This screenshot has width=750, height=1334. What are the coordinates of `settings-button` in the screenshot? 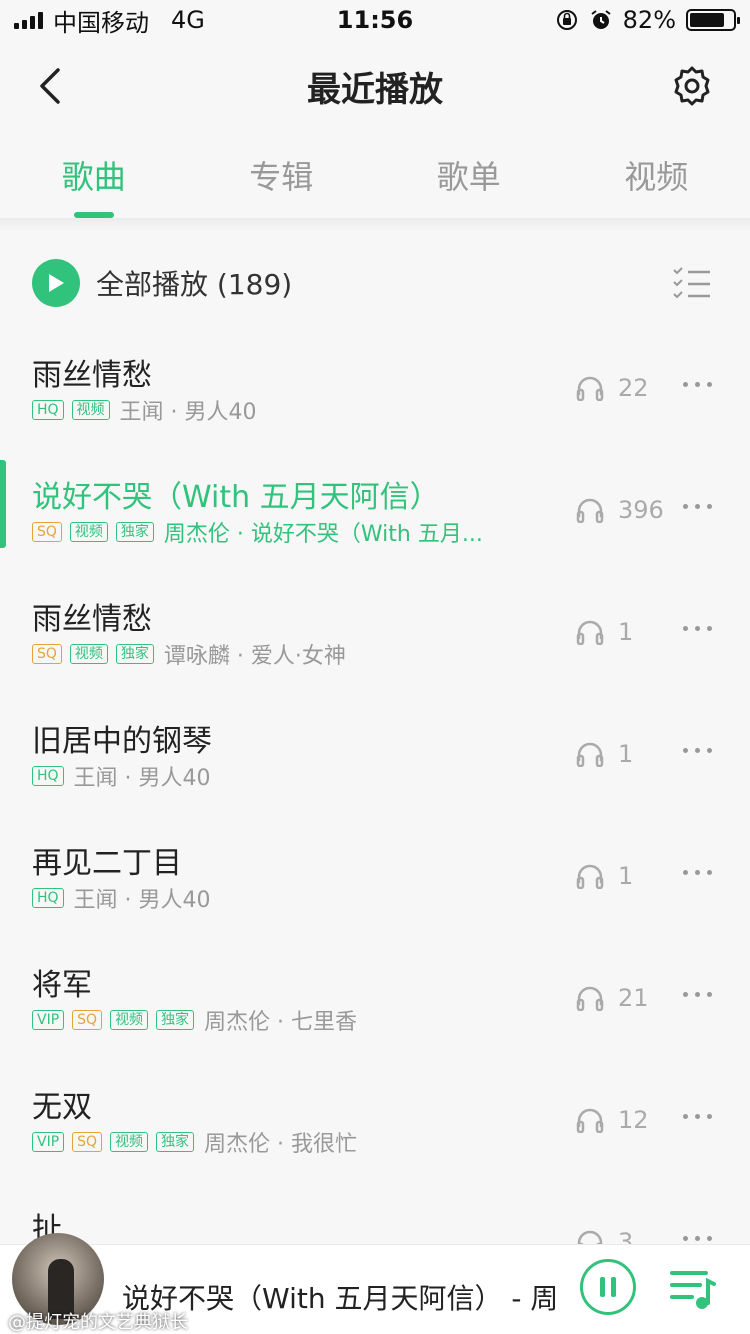 It's located at (692, 86).